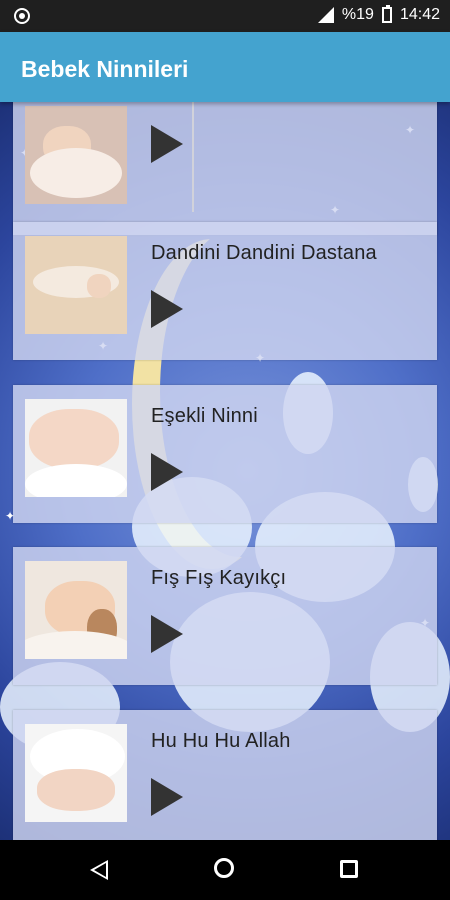  What do you see at coordinates (419, 14) in the screenshot?
I see `clock: 14:42` at bounding box center [419, 14].